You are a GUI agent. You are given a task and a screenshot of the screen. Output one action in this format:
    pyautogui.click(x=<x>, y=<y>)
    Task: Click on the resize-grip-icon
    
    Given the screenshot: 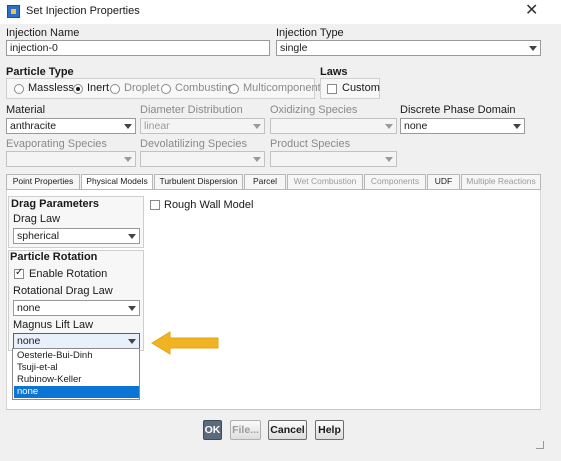 What is the action you would take?
    pyautogui.click(x=540, y=445)
    